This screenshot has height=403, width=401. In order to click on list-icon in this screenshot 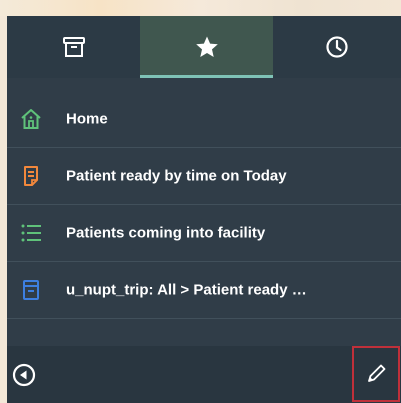, I will do `click(31, 233)`.